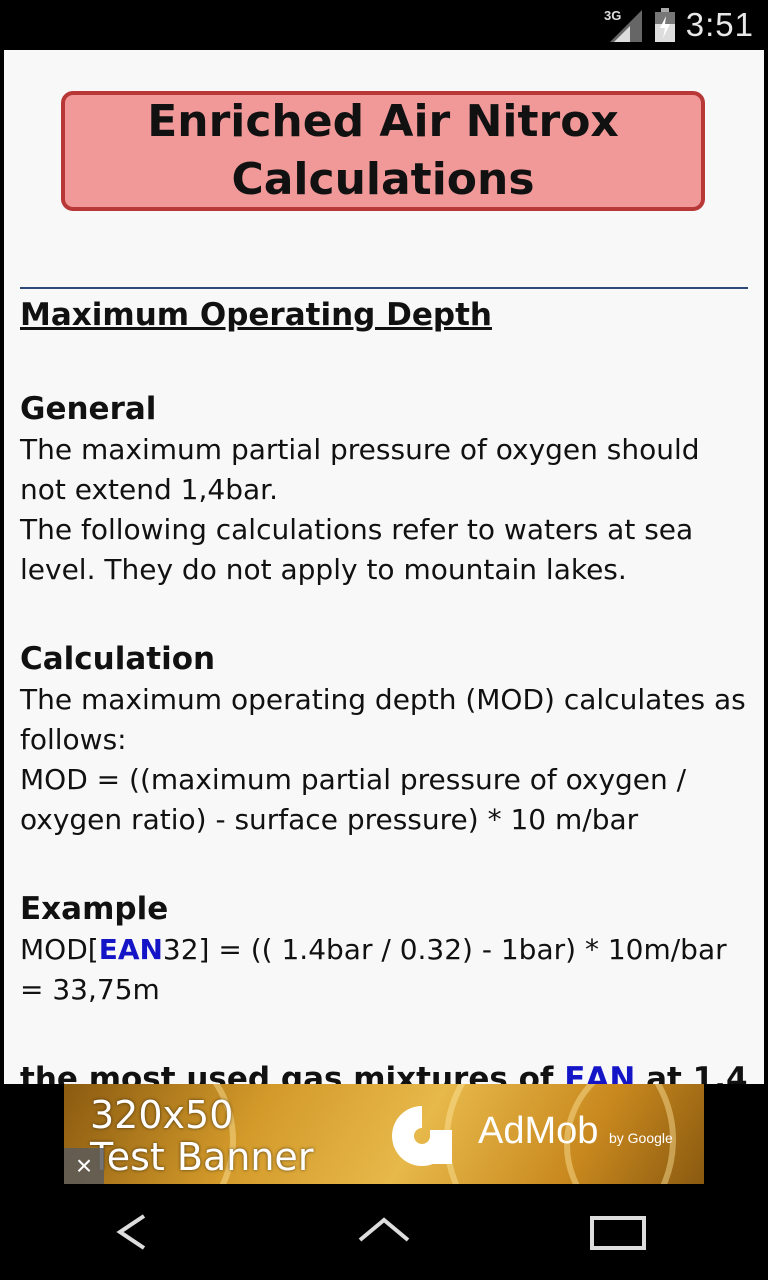 This screenshot has height=1280, width=768. Describe the element at coordinates (384, 25) in the screenshot. I see `status-bar: 3G 3:51` at that location.